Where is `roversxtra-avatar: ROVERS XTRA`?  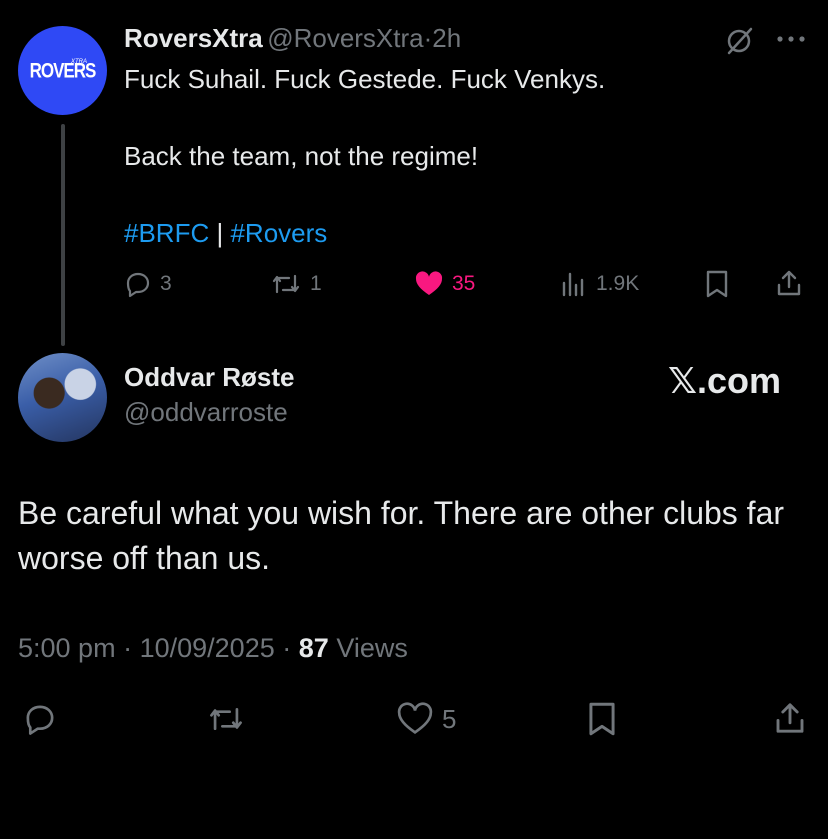 roversxtra-avatar: ROVERS XTRA is located at coordinates (62, 70).